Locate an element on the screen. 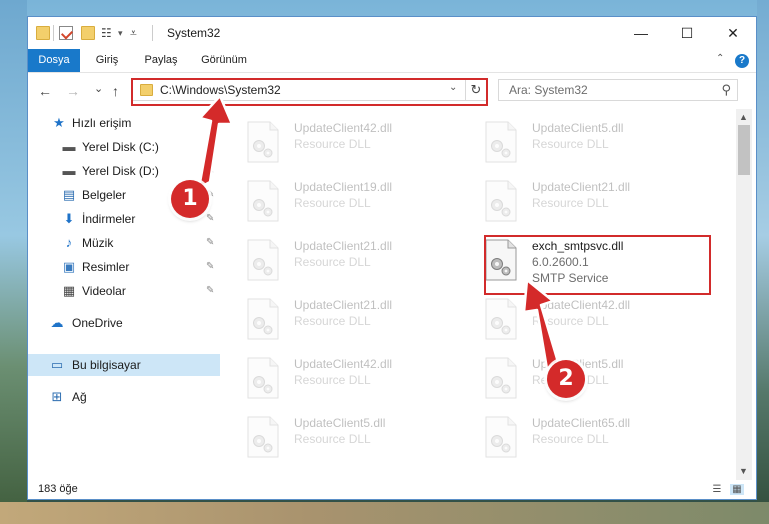 The width and height of the screenshot is (769, 524). list-item: UpdateClient65.dll Resource DLL is located at coordinates (586, 438).